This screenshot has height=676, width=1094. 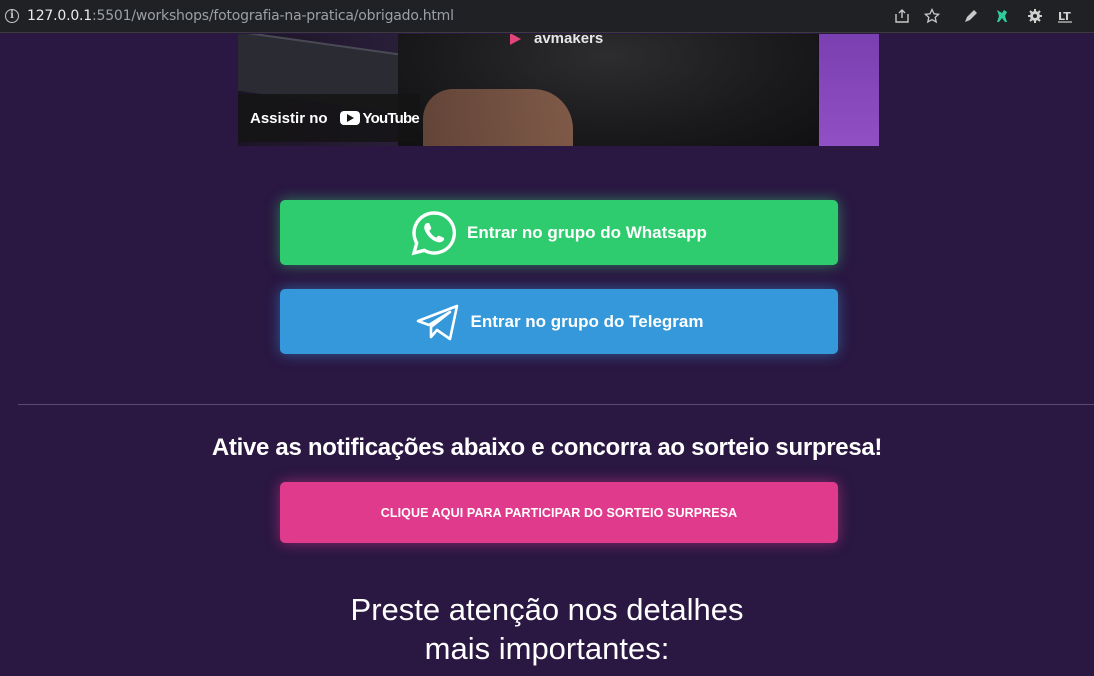 I want to click on share-icon, so click(x=902, y=16).